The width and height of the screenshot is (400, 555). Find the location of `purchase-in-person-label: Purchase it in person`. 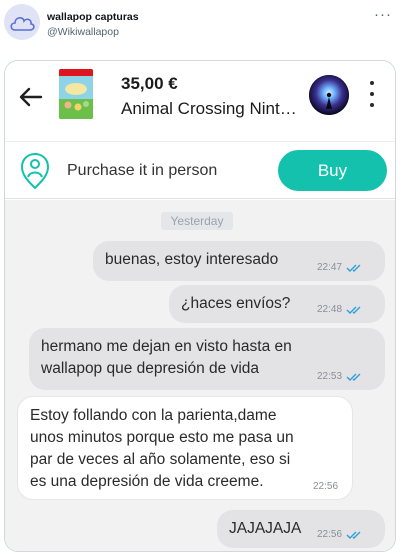

purchase-in-person-label: Purchase it in person is located at coordinates (142, 171).